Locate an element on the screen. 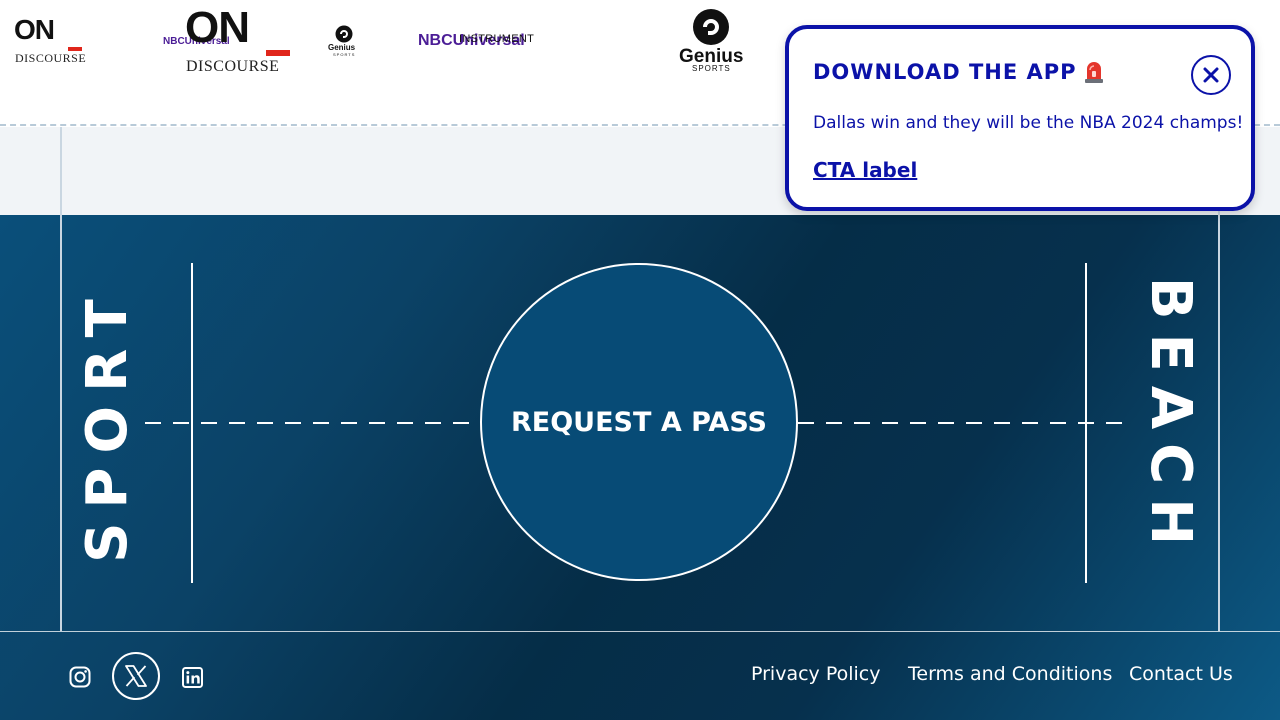  privacy-policy-link: Privacy Policy is located at coordinates (815, 674).